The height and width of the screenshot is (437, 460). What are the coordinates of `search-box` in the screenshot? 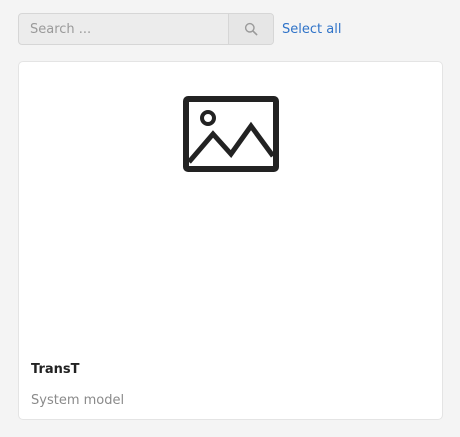 It's located at (146, 29).